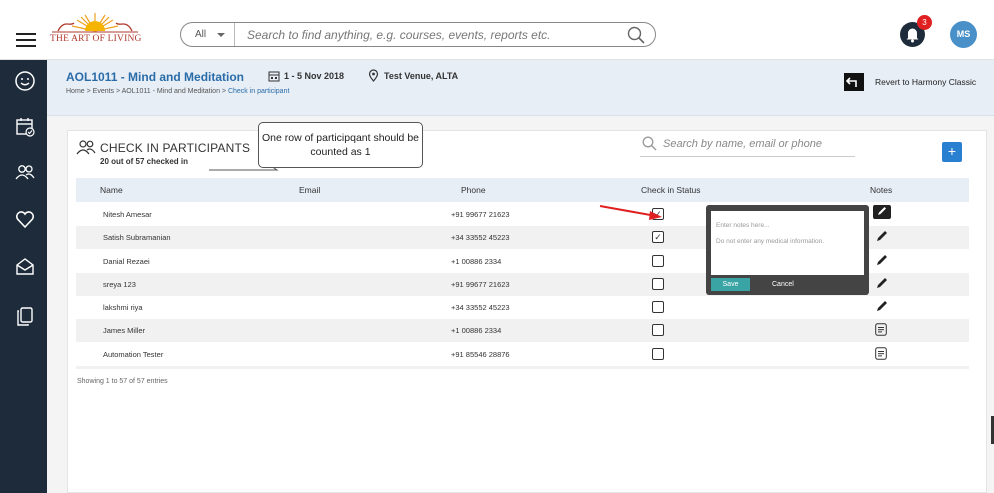  I want to click on save-button: Save, so click(730, 284).